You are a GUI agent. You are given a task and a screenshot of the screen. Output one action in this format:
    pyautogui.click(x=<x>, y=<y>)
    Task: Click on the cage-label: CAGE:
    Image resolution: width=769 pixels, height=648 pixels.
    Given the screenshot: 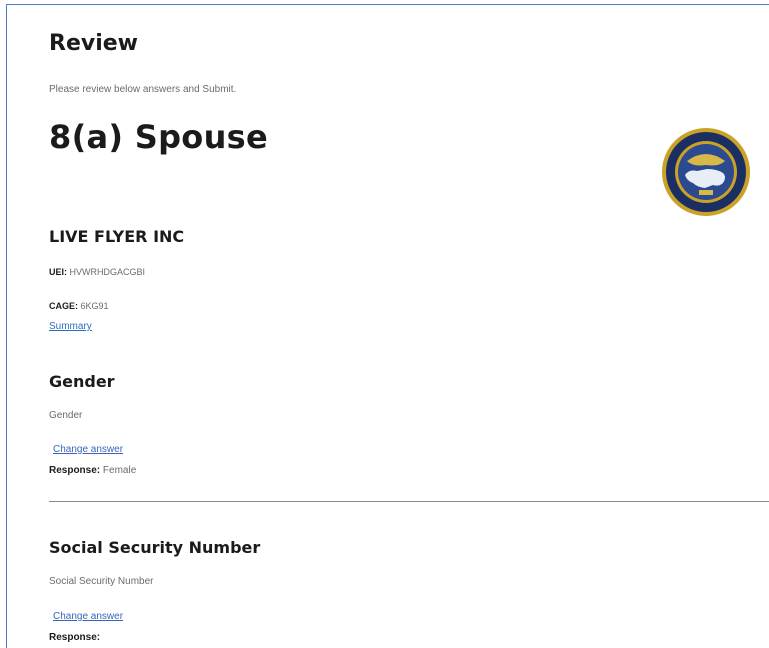 What is the action you would take?
    pyautogui.click(x=63, y=306)
    